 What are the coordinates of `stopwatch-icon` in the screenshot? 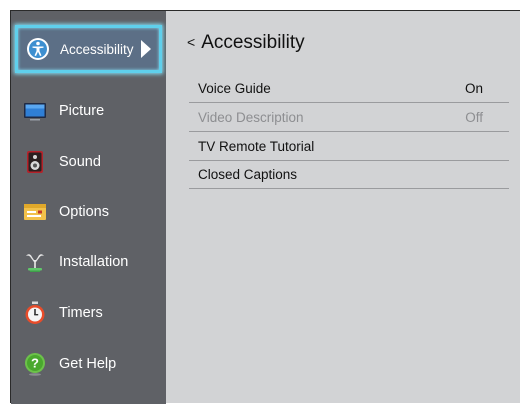 It's located at (35, 312).